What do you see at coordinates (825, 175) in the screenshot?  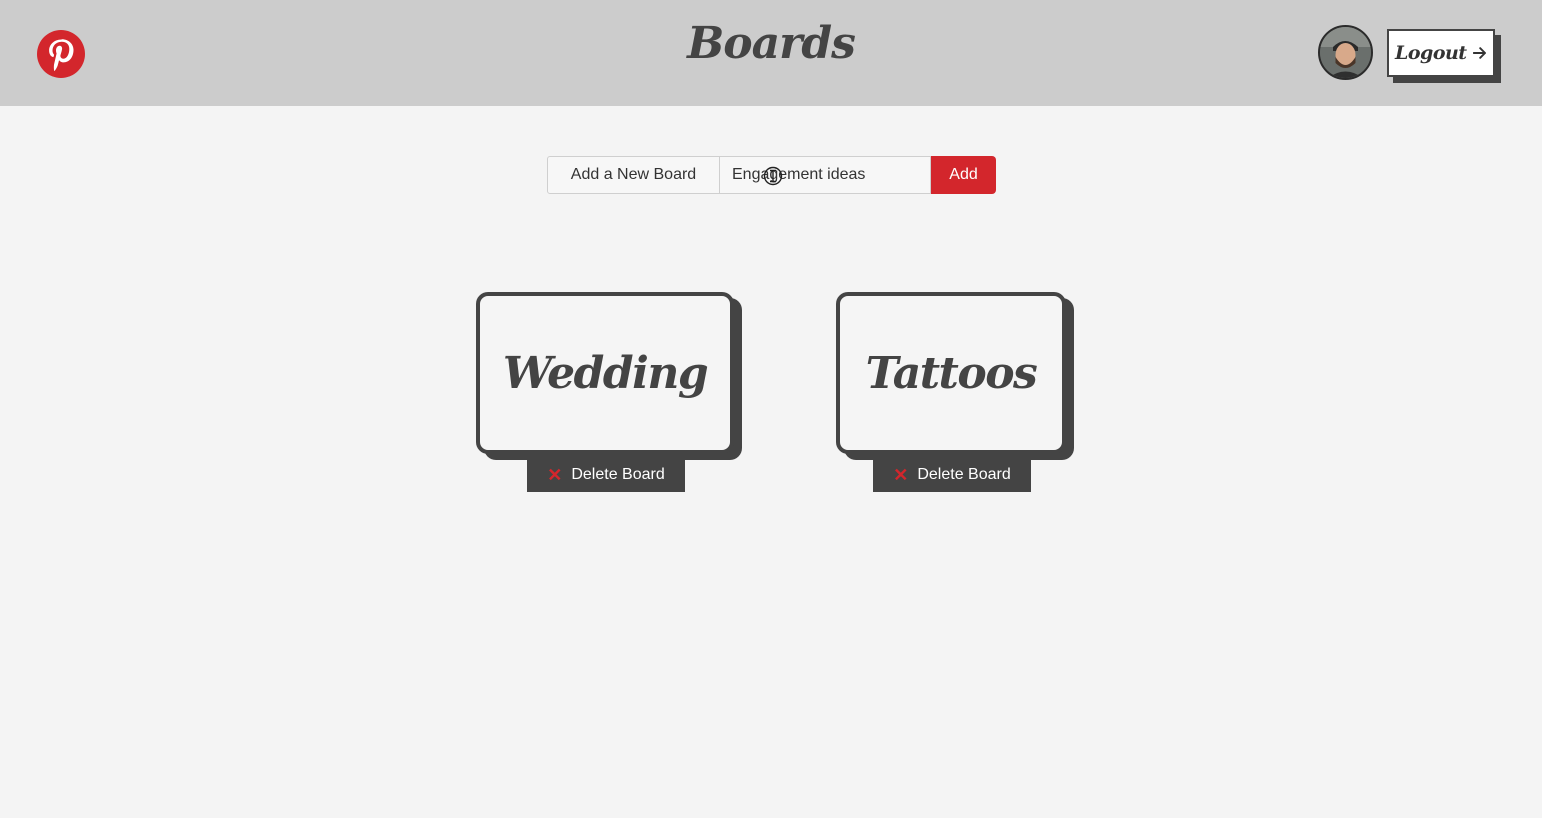 I see `board-name-input` at bounding box center [825, 175].